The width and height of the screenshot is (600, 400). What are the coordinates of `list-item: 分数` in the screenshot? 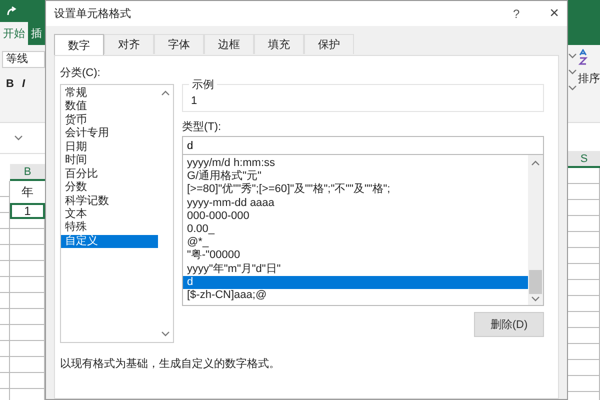 It's located at (109, 187).